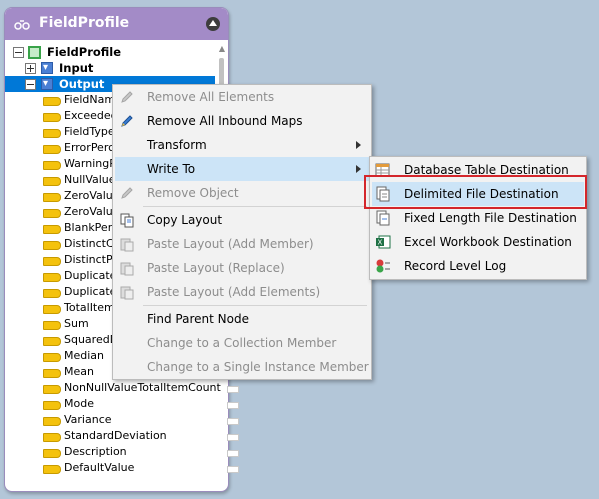 Image resolution: width=599 pixels, height=499 pixels. Describe the element at coordinates (76, 323) in the screenshot. I see `field-label: Sum` at that location.